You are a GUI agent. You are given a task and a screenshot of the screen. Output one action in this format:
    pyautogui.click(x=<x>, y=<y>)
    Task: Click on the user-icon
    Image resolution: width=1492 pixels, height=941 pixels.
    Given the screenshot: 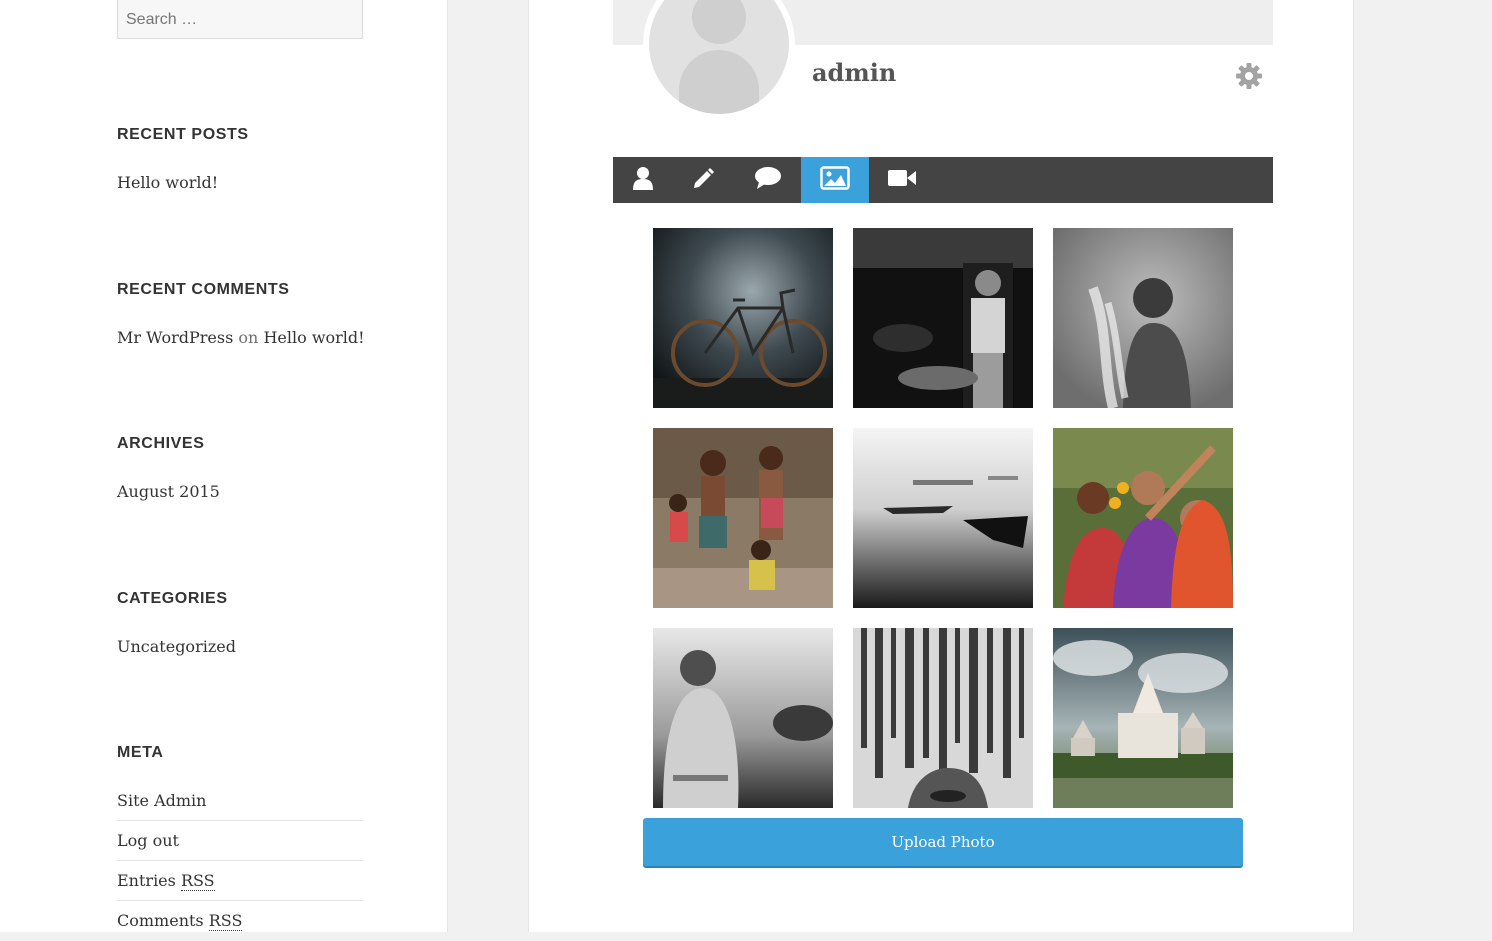 What is the action you would take?
    pyautogui.click(x=643, y=180)
    